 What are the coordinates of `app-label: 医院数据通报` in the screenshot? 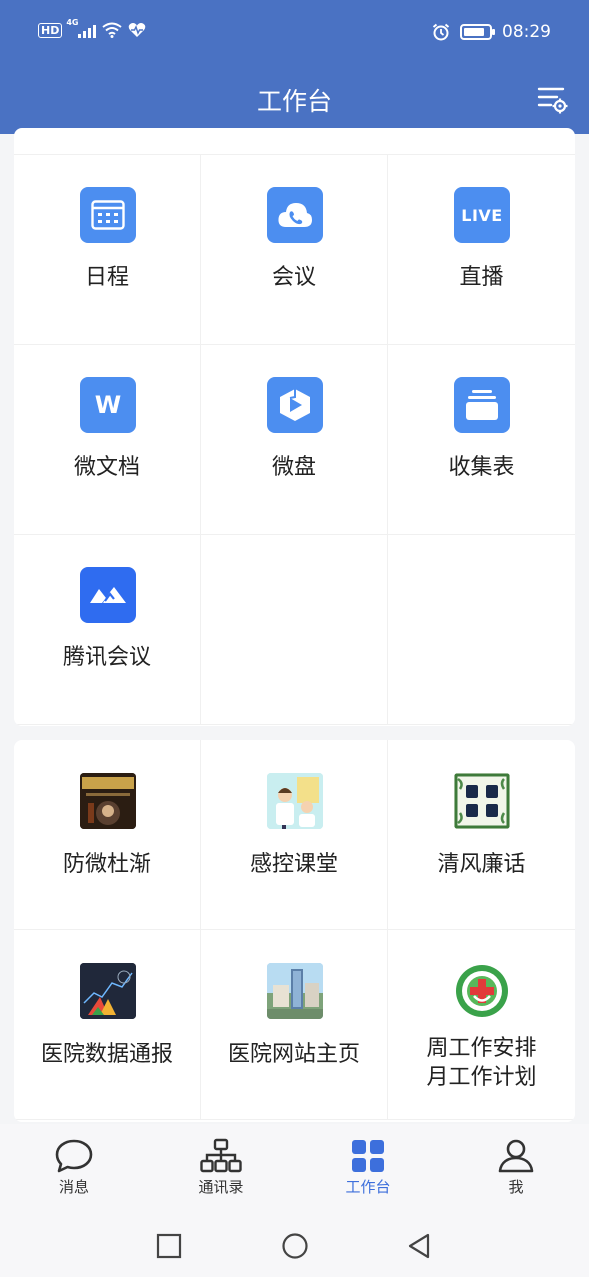 It's located at (106, 1054).